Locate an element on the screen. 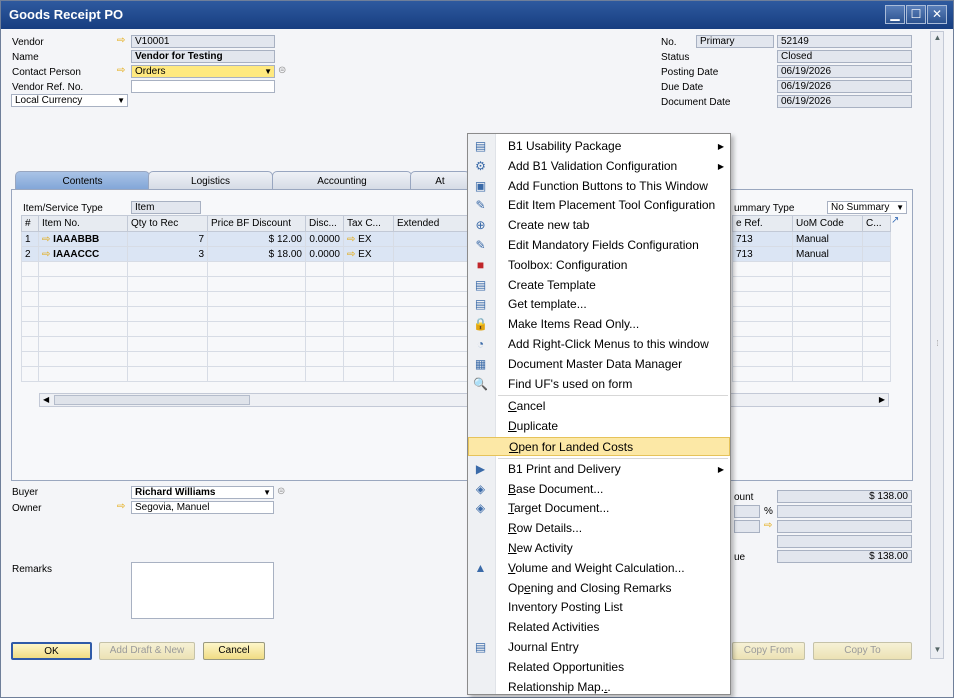 The height and width of the screenshot is (698, 954). name-field: Vendor for Testing is located at coordinates (203, 56).